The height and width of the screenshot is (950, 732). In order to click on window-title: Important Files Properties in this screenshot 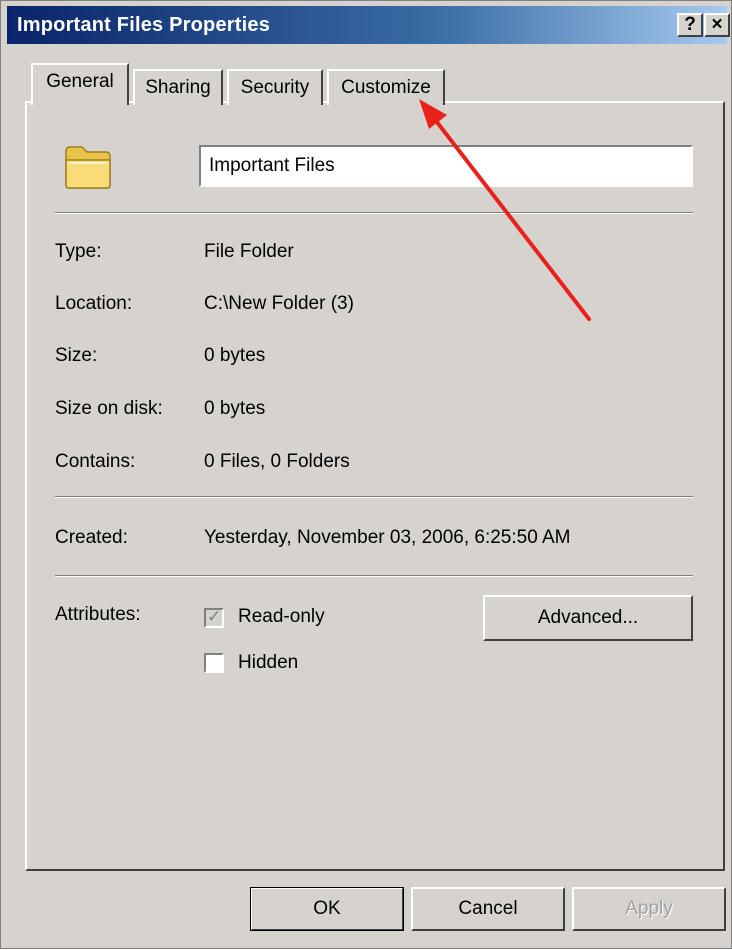, I will do `click(144, 25)`.